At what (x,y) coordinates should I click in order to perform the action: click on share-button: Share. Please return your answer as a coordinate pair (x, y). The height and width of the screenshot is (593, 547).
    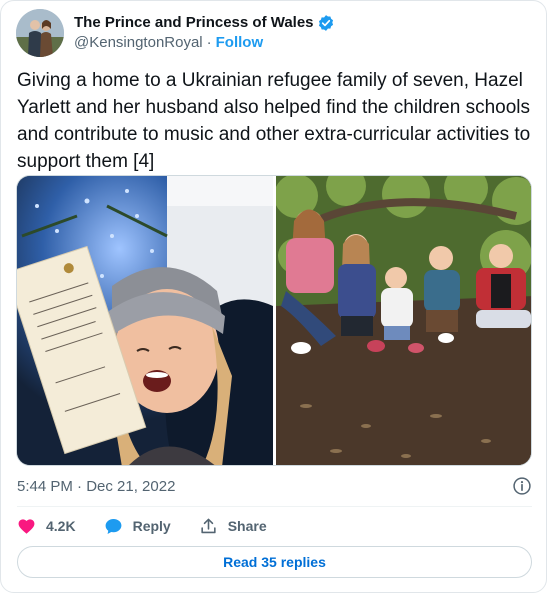
    Looking at the image, I should click on (233, 526).